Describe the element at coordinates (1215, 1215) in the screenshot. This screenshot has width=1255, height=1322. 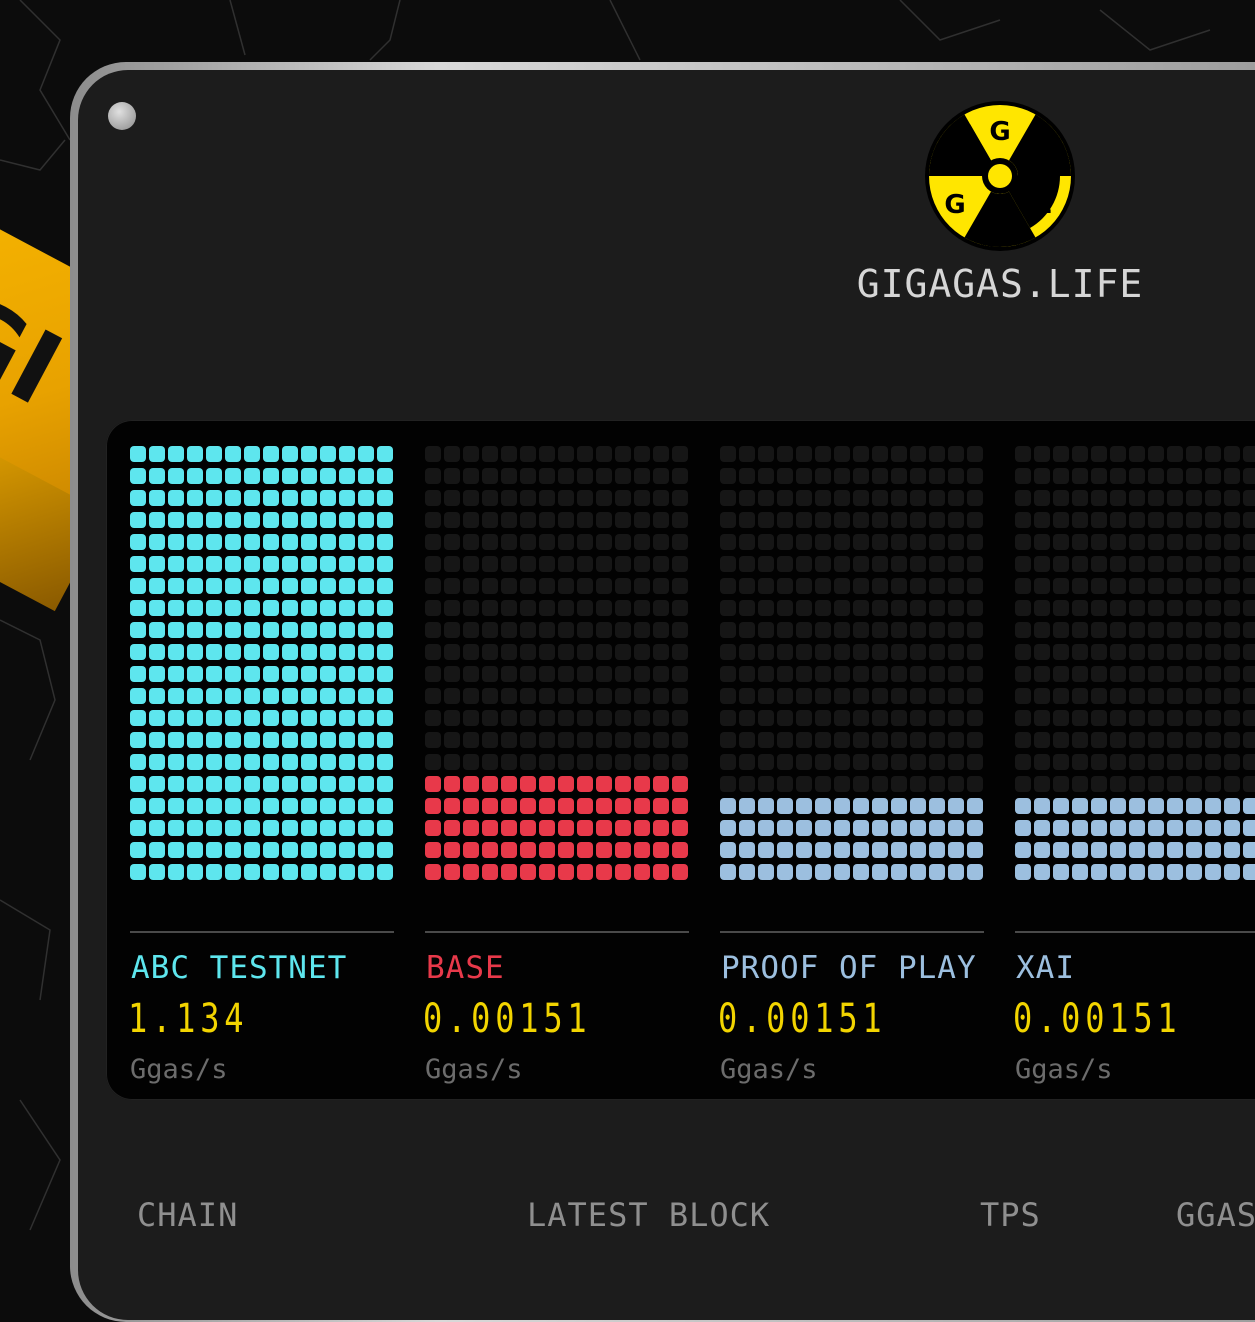
I see `table-header-ggas: GGAS` at that location.